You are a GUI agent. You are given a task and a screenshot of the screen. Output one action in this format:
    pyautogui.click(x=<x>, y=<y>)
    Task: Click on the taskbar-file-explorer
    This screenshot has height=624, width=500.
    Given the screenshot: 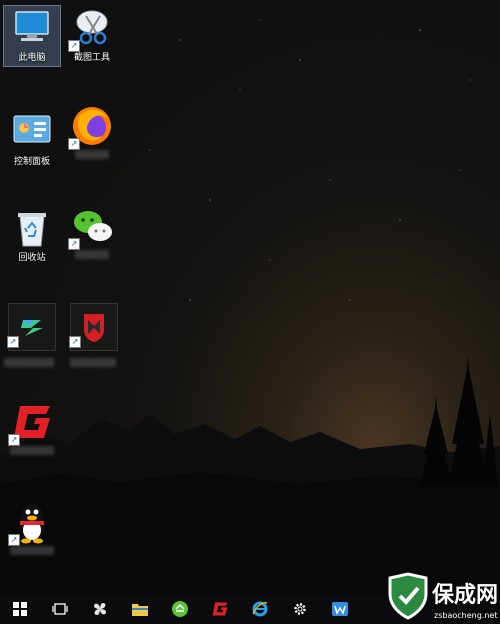 What is the action you would take?
    pyautogui.click(x=140, y=609)
    